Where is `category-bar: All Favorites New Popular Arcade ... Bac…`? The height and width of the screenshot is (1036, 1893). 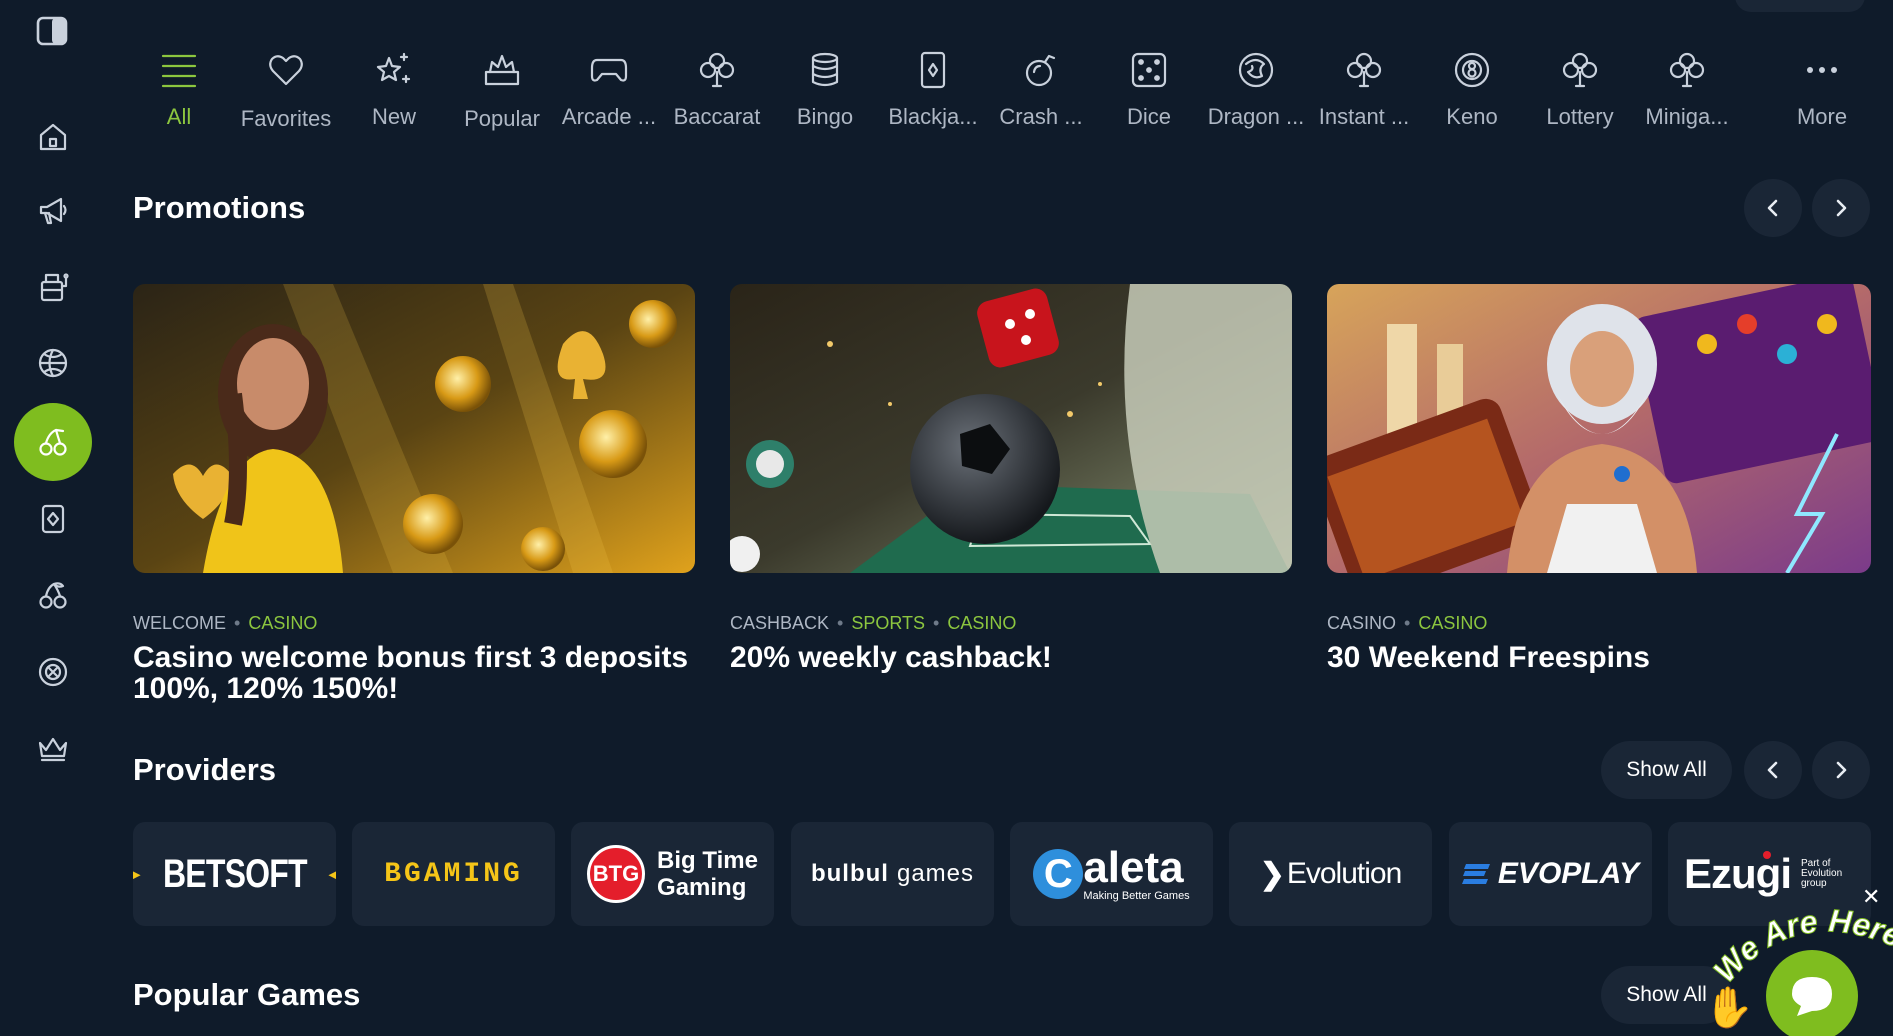 category-bar: All Favorites New Popular Arcade ... Bac… is located at coordinates (1004, 90).